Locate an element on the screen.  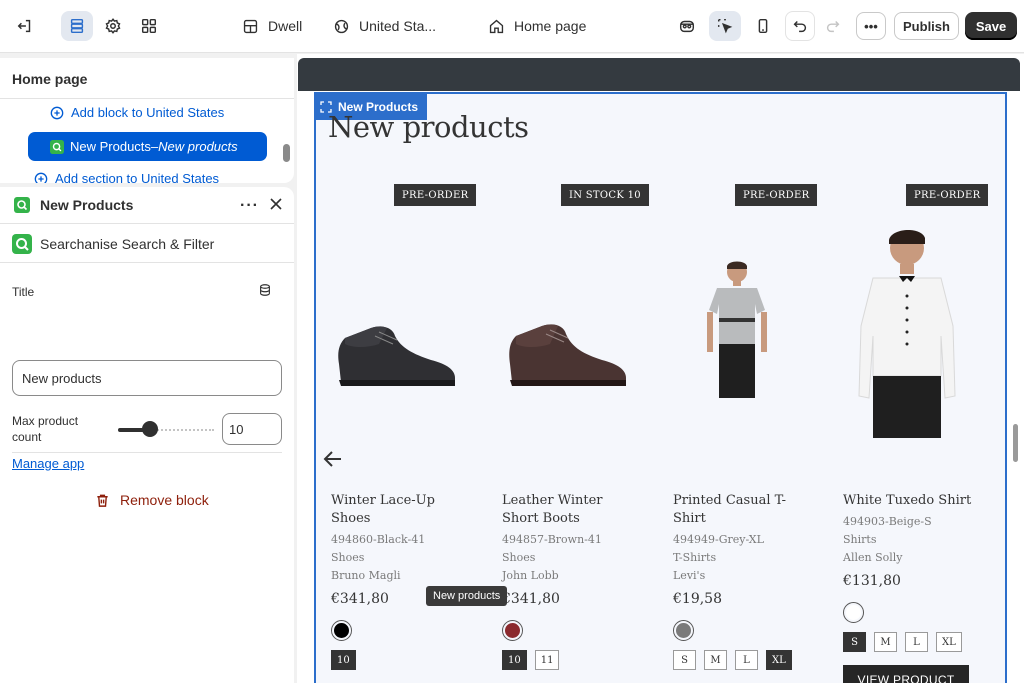
max-count-slider-track is located at coordinates (166, 430).